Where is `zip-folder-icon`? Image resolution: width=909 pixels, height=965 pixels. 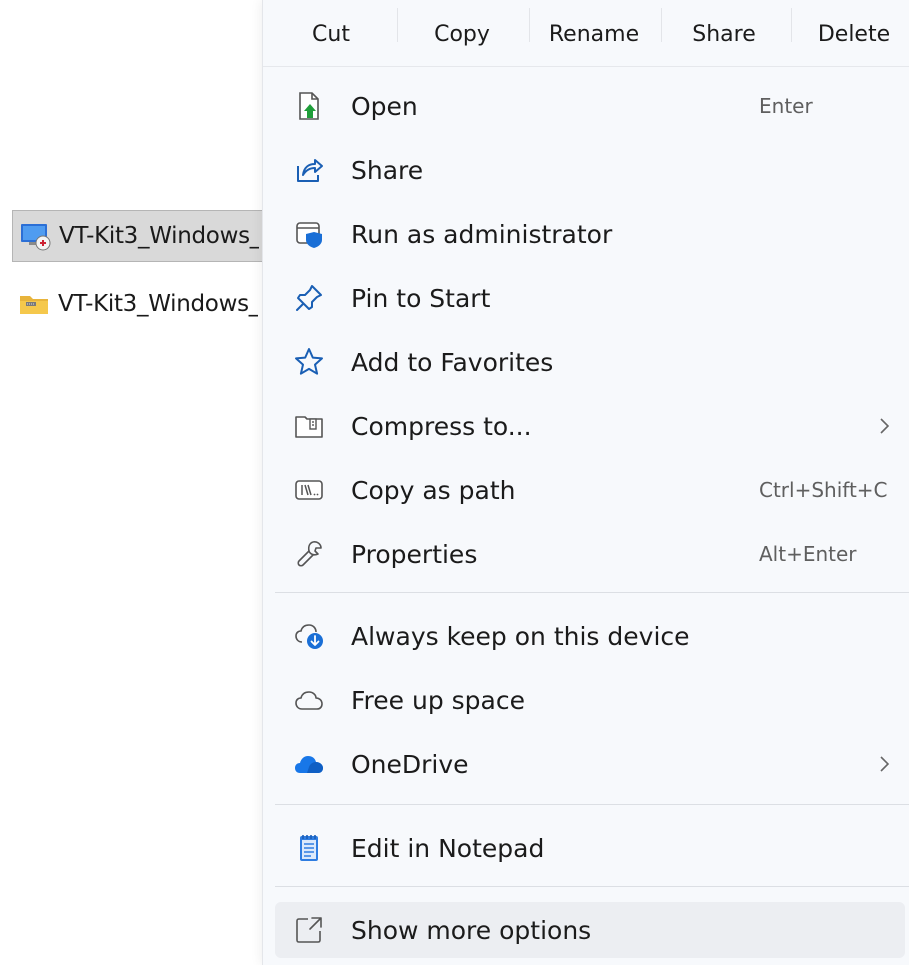 zip-folder-icon is located at coordinates (34, 305).